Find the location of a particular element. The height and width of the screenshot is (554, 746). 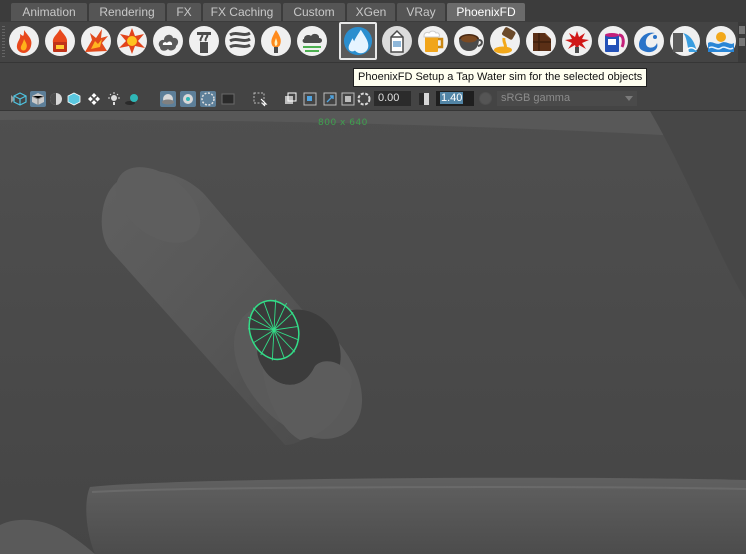

select-camera-icon is located at coordinates (260, 99).